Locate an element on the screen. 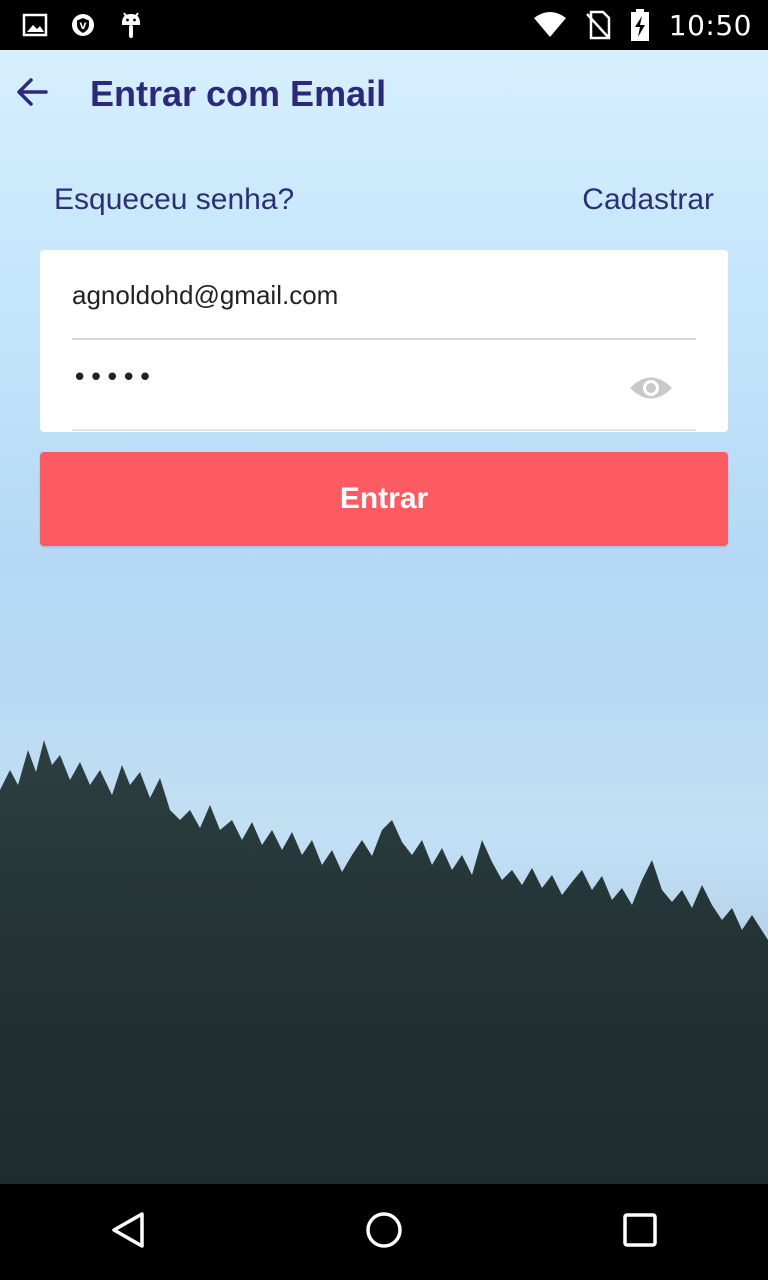 This screenshot has width=768, height=1280. password-value: ••••• is located at coordinates (113, 378).